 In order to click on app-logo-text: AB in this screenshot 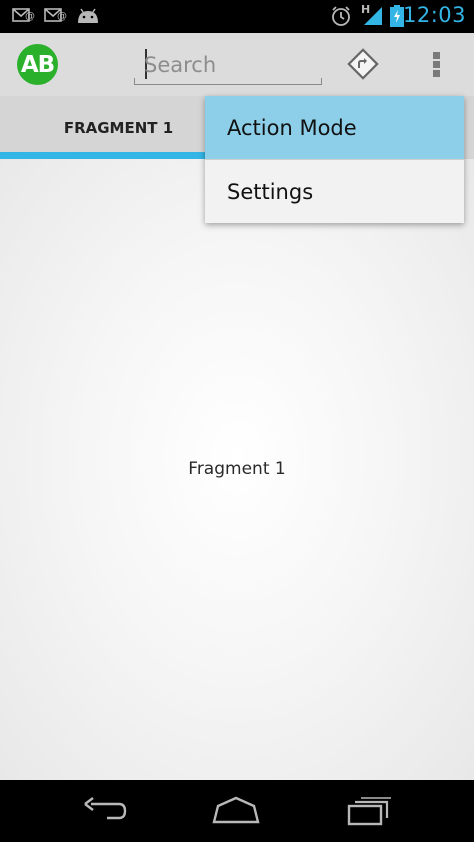, I will do `click(37, 64)`.